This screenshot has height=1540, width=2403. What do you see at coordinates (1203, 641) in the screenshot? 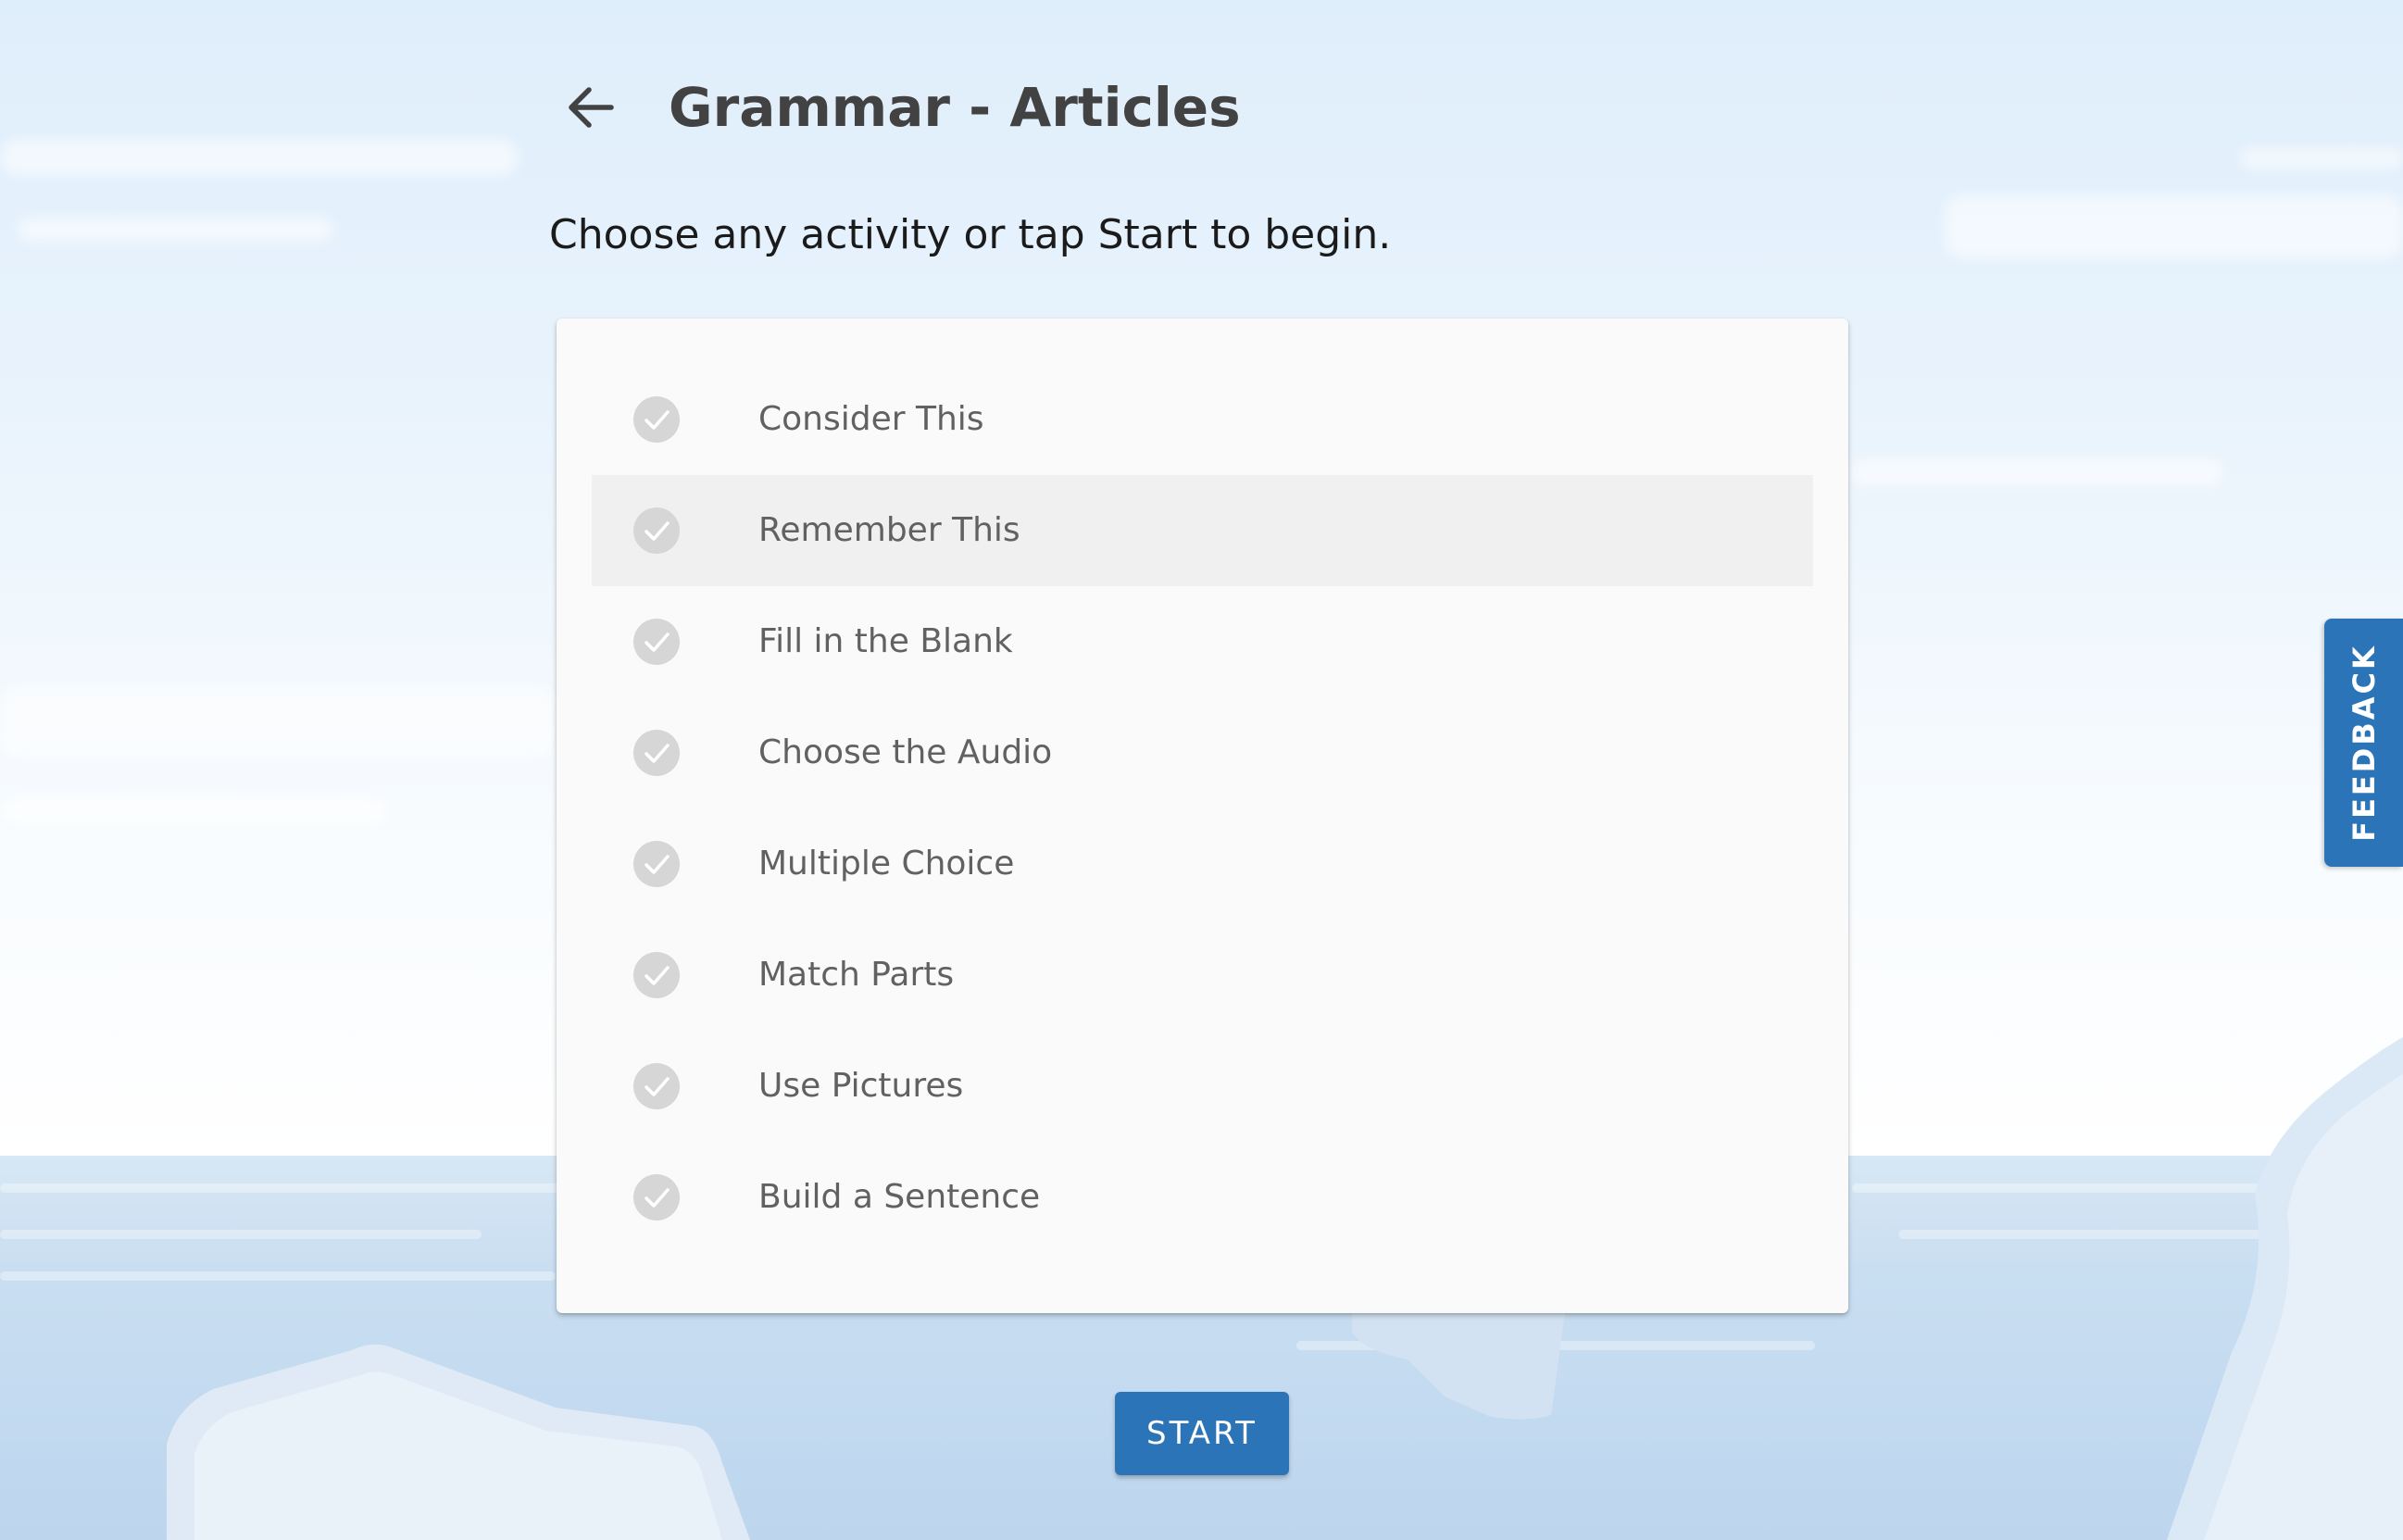
I see `activity-item-fill-in-the-blank: Fill in the Blank` at bounding box center [1203, 641].